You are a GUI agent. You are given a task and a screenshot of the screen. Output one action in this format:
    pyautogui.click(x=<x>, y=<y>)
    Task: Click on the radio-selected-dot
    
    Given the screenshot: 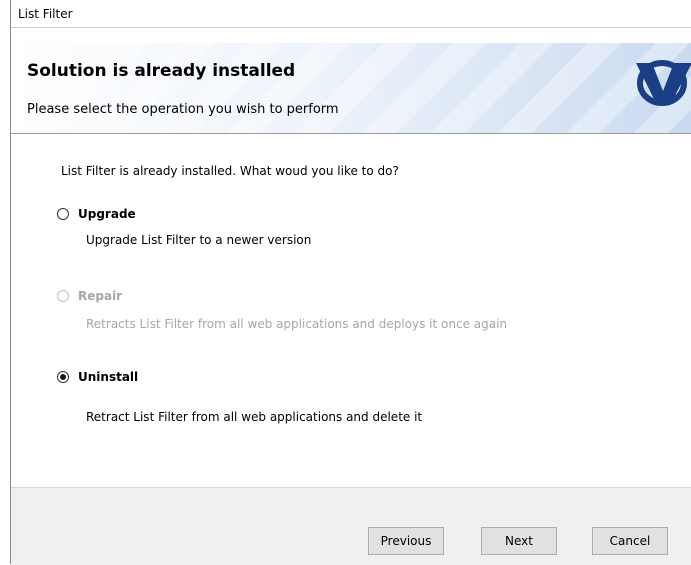 What is the action you would take?
    pyautogui.click(x=63, y=377)
    